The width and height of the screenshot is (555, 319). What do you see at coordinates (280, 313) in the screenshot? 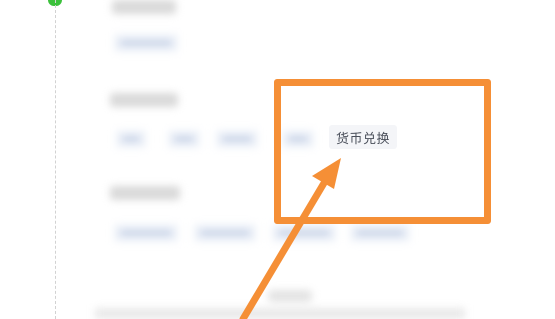
I see `footer-bar` at bounding box center [280, 313].